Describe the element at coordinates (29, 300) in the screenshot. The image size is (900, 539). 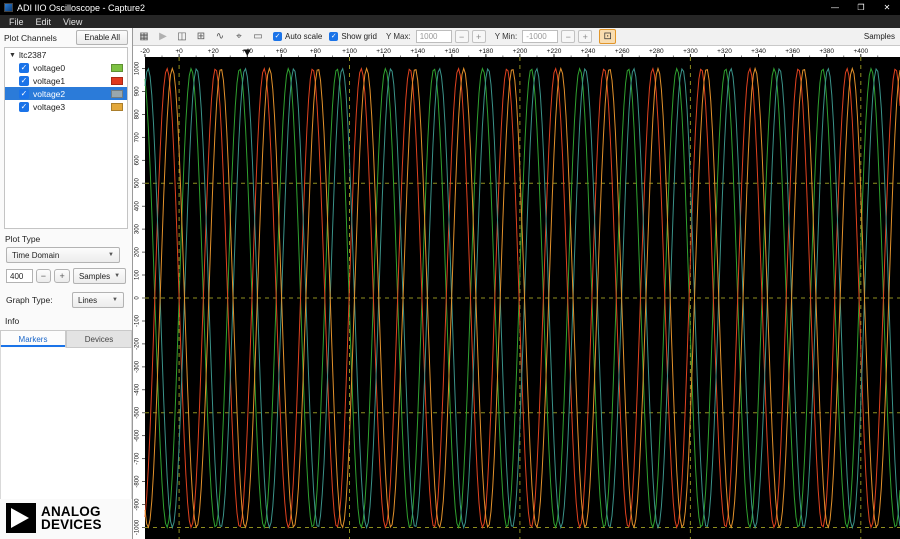
I see `graph-type-label: Graph Type:` at that location.